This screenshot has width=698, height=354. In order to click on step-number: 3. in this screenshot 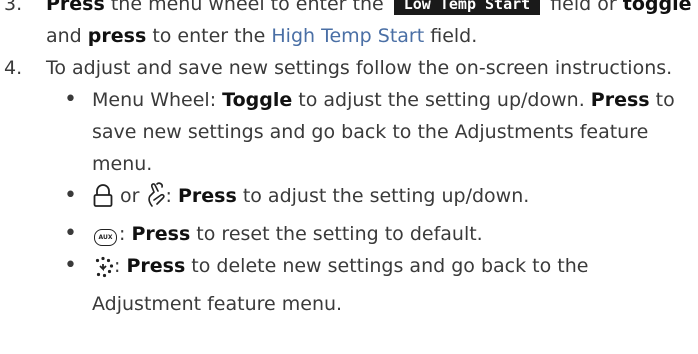, I will do `click(13, 7)`.